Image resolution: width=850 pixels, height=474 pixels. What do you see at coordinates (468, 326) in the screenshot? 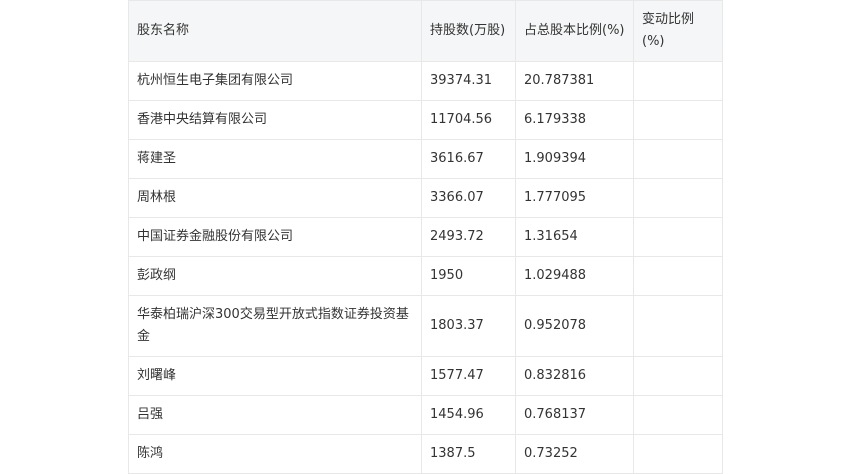
I see `cell-shares: 1803.37` at bounding box center [468, 326].